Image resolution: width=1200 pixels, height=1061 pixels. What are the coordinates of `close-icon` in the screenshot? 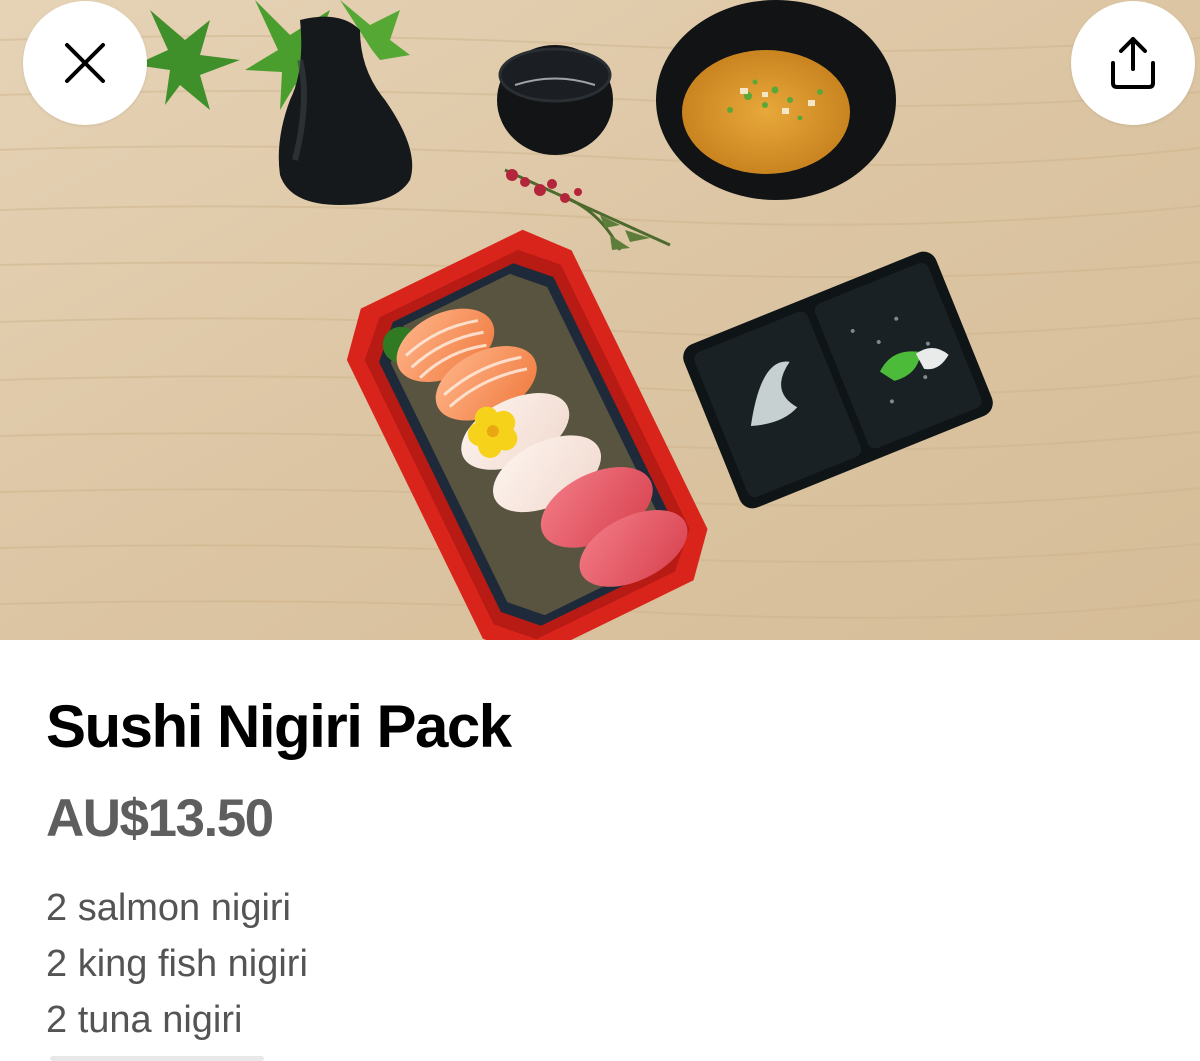 It's located at (85, 63).